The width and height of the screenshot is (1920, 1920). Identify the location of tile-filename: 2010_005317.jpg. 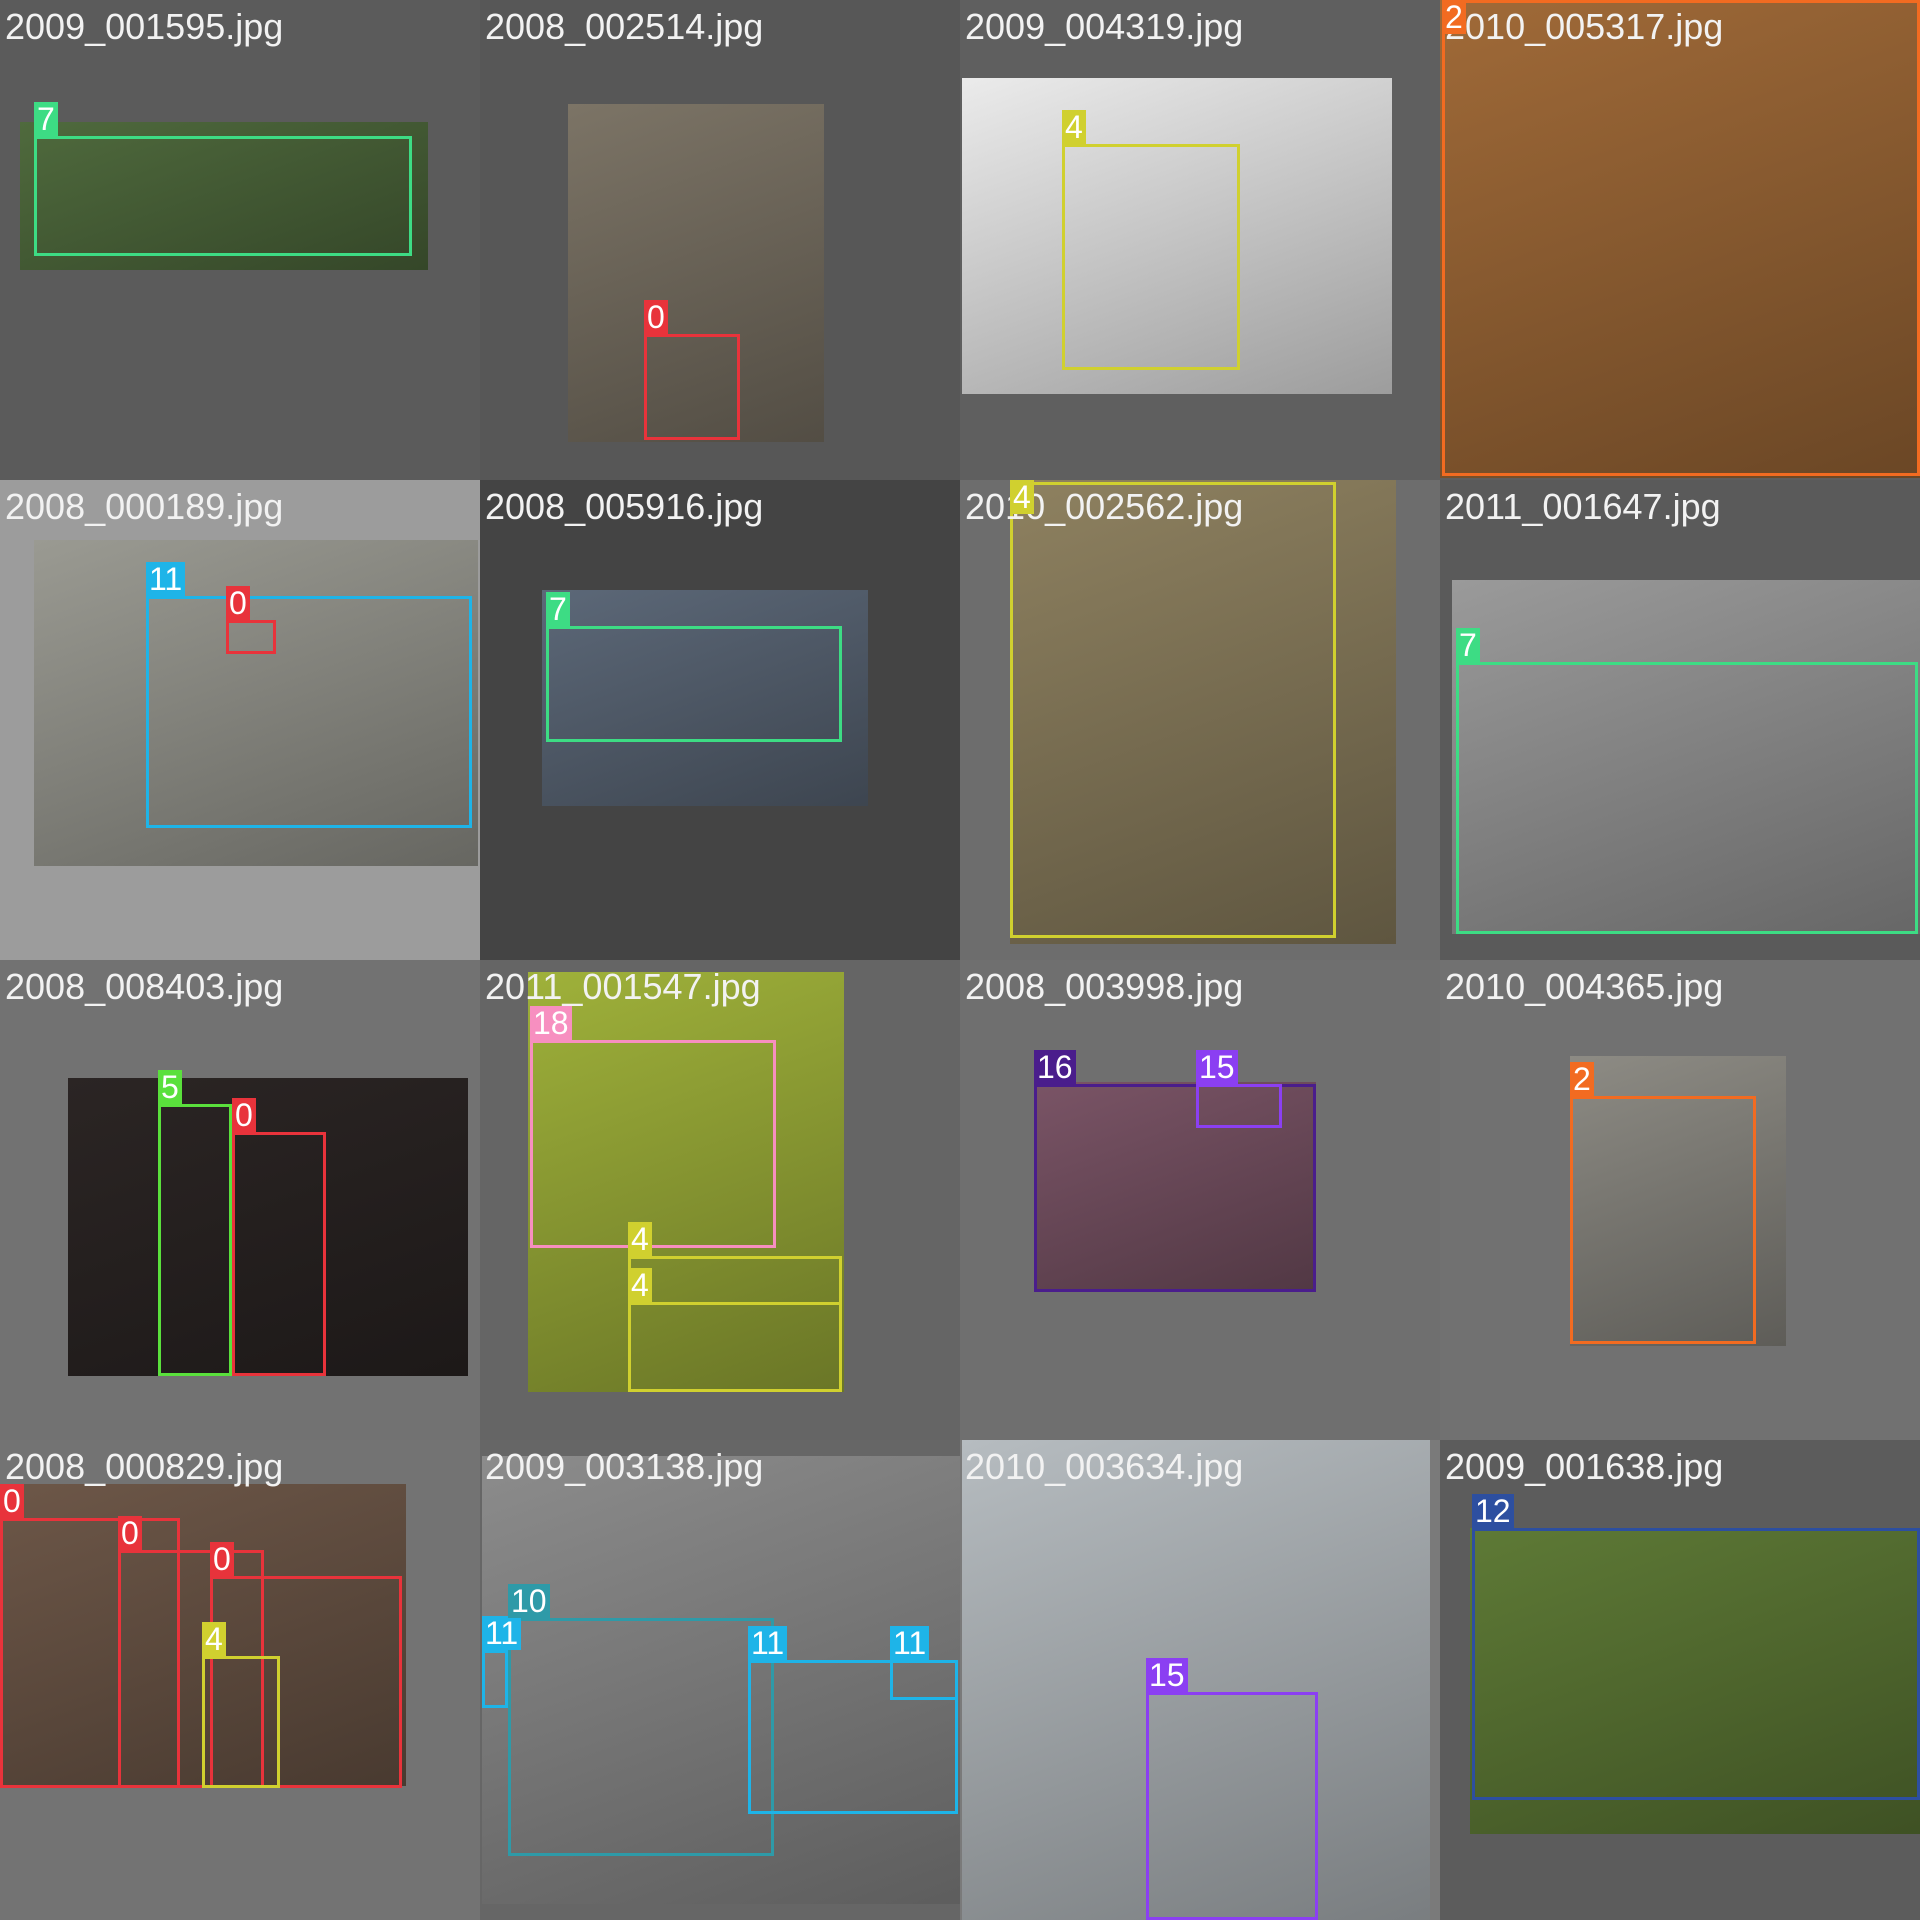
(1584, 26).